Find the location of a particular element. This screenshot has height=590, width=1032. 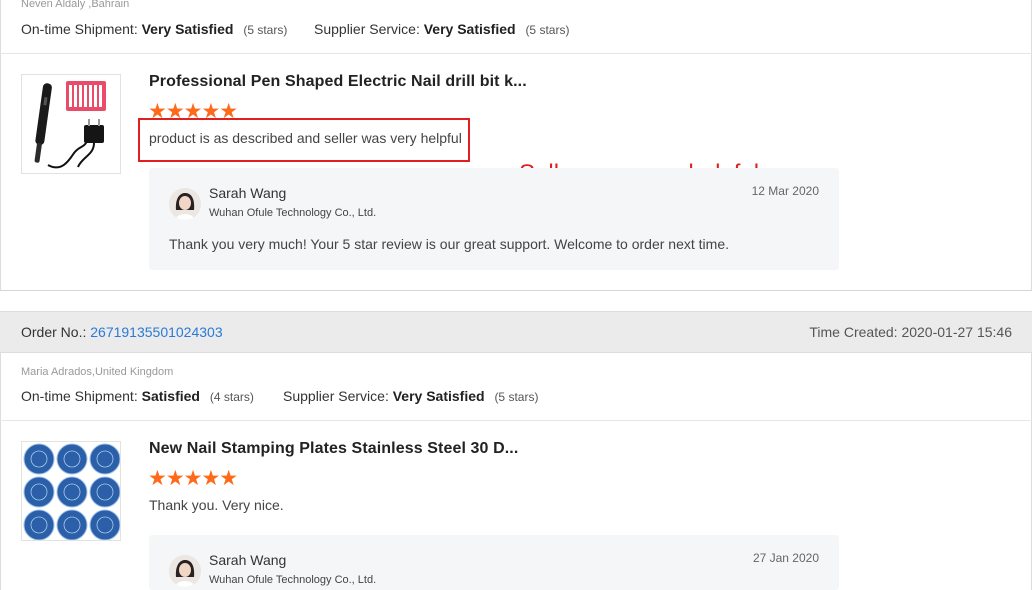

reply-date: 12 Mar 2020 is located at coordinates (785, 191).